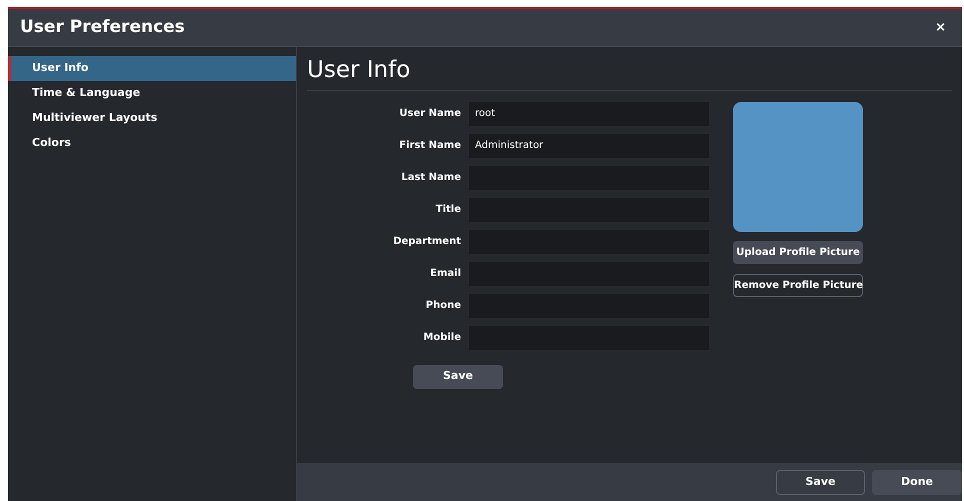  What do you see at coordinates (798, 252) in the screenshot?
I see `upload-button: Upload Profile Picture` at bounding box center [798, 252].